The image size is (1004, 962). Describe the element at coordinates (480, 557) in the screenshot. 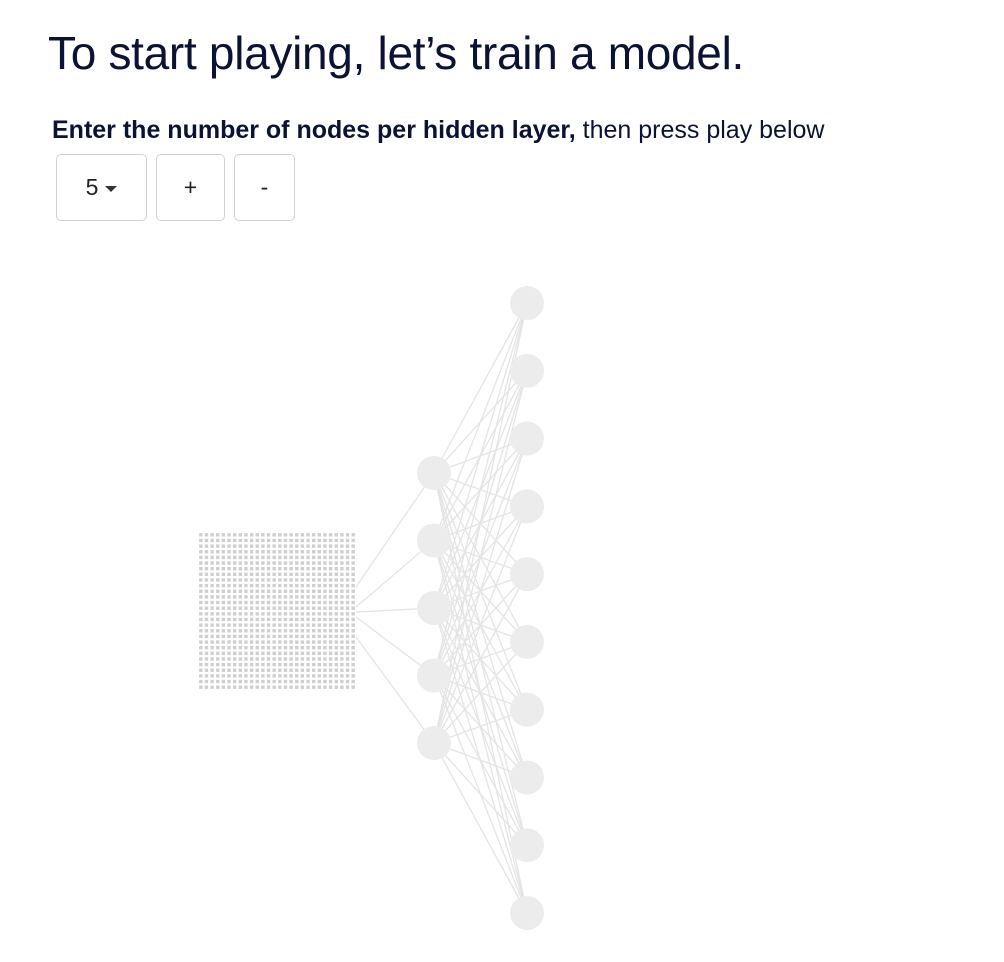

I see `hidden-output-edge` at that location.